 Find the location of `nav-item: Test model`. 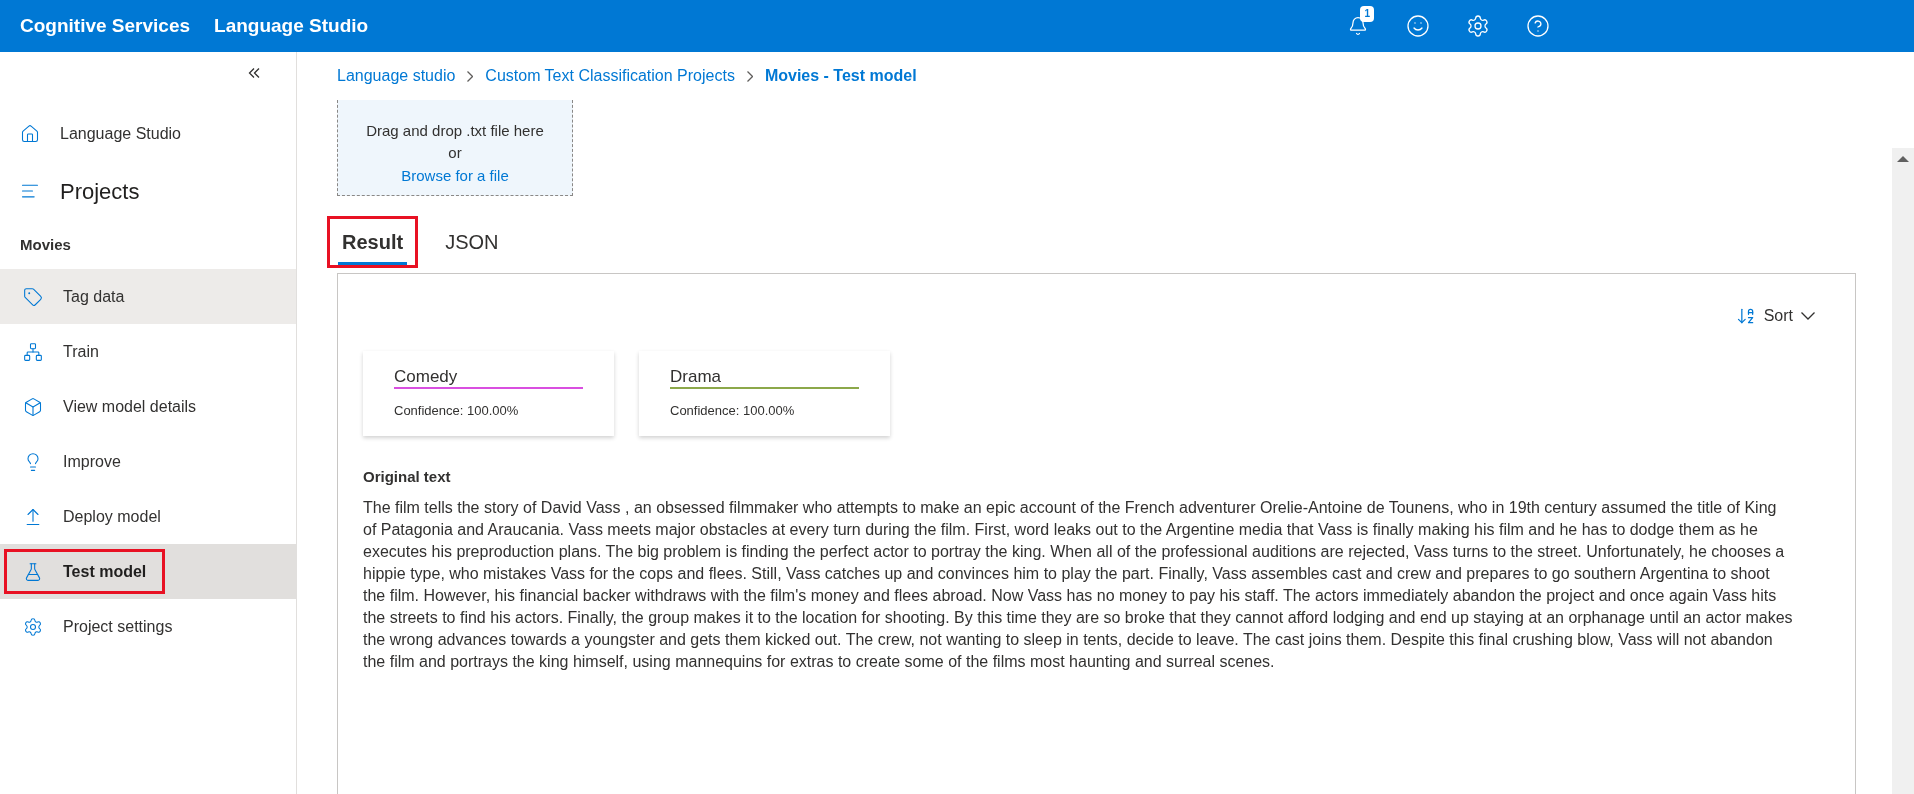

nav-item: Test model is located at coordinates (148, 571).